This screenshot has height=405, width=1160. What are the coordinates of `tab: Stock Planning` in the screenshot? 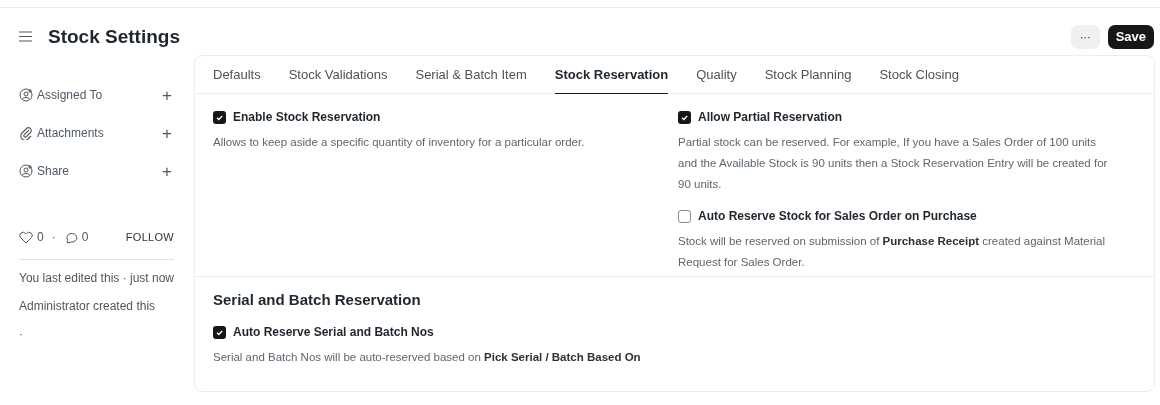 It's located at (808, 75).